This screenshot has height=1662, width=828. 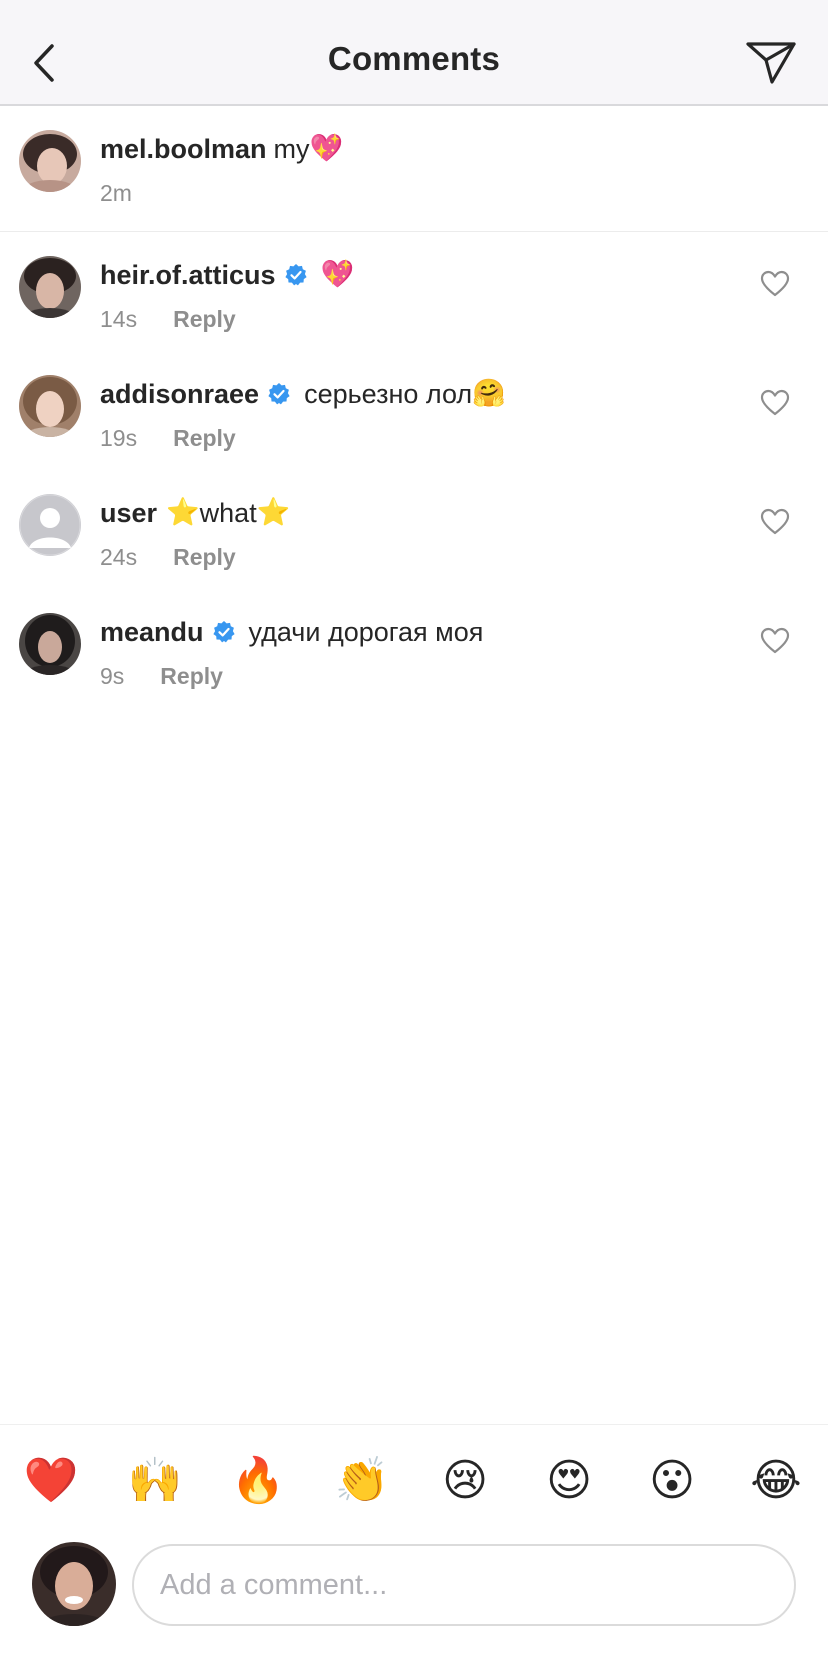 I want to click on comment-time: 9s, so click(x=112, y=676).